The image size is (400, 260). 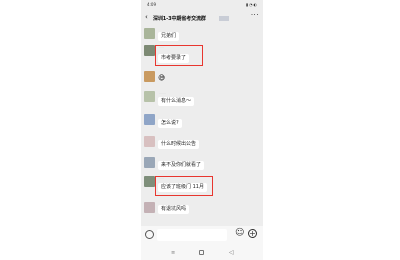 I want to click on nav-back-icon: ◁, so click(x=231, y=252).